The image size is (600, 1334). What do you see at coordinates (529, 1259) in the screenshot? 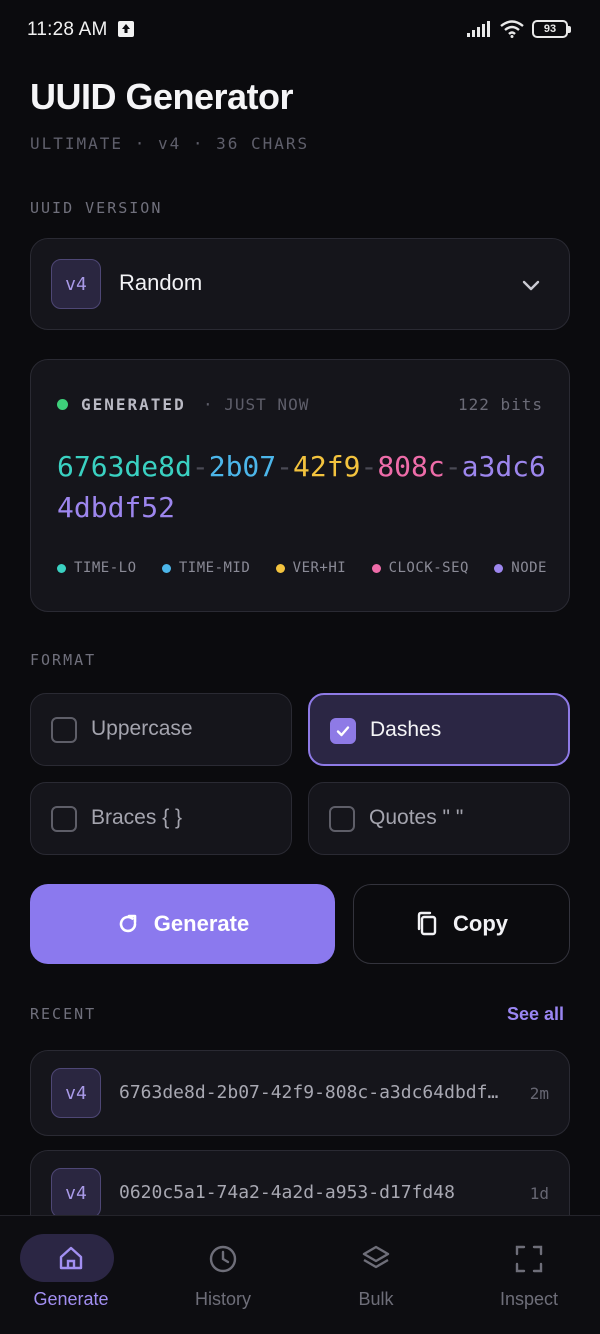
I see `scan-icon` at bounding box center [529, 1259].